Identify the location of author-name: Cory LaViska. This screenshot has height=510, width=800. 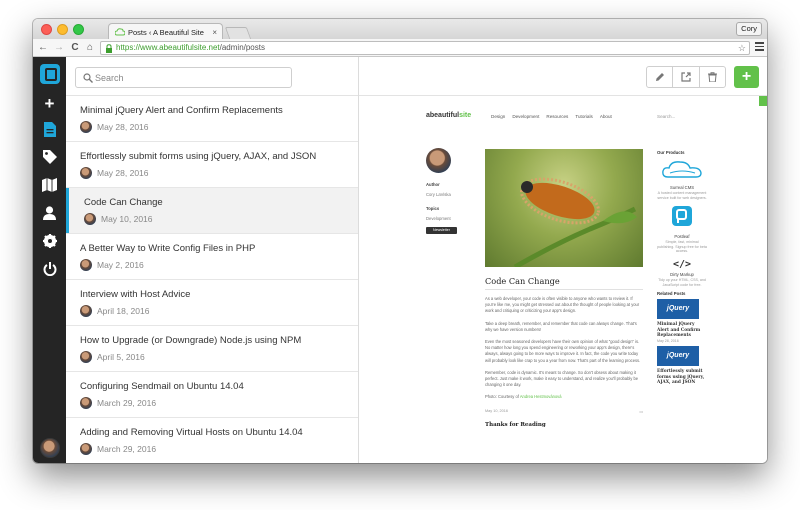
(453, 194).